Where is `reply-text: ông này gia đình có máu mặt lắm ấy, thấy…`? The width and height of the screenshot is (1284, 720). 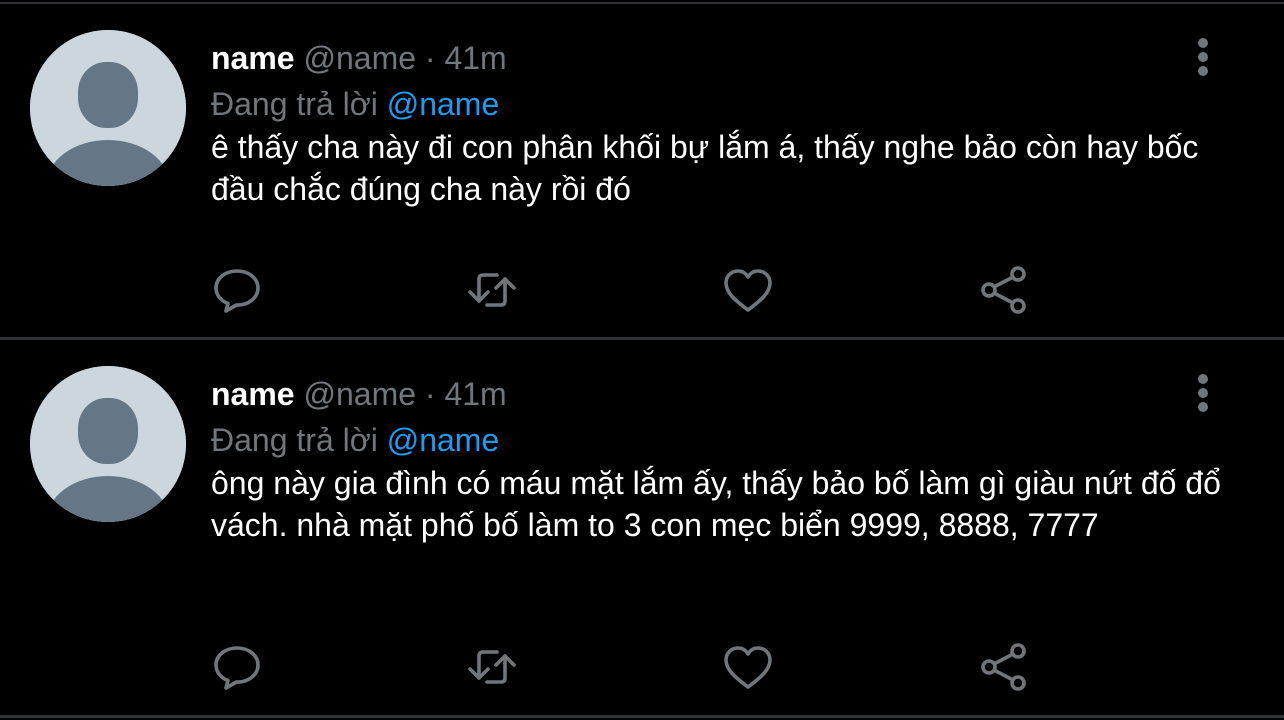 reply-text: ông này gia đình có máu mặt lắm ấy, thấy… is located at coordinates (716, 504).